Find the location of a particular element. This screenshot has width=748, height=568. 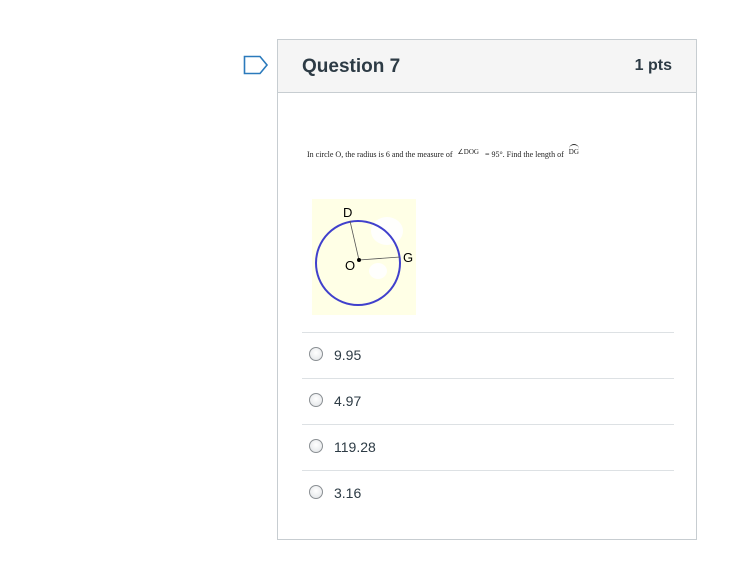

answer-option: 119.28 is located at coordinates (488, 447).